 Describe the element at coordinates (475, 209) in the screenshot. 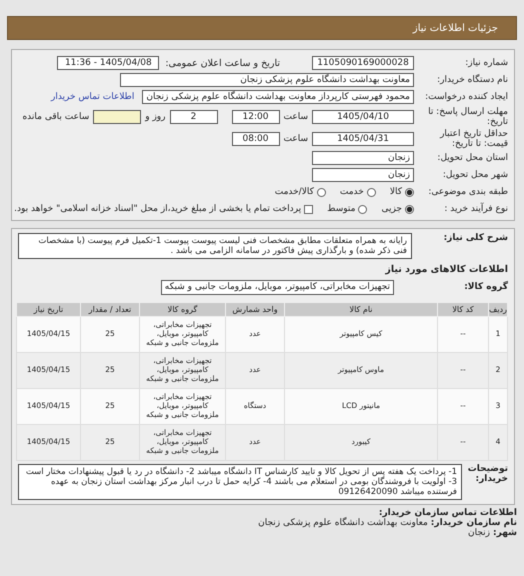

I see `field-label: نوع فرآیند خرید :` at that location.